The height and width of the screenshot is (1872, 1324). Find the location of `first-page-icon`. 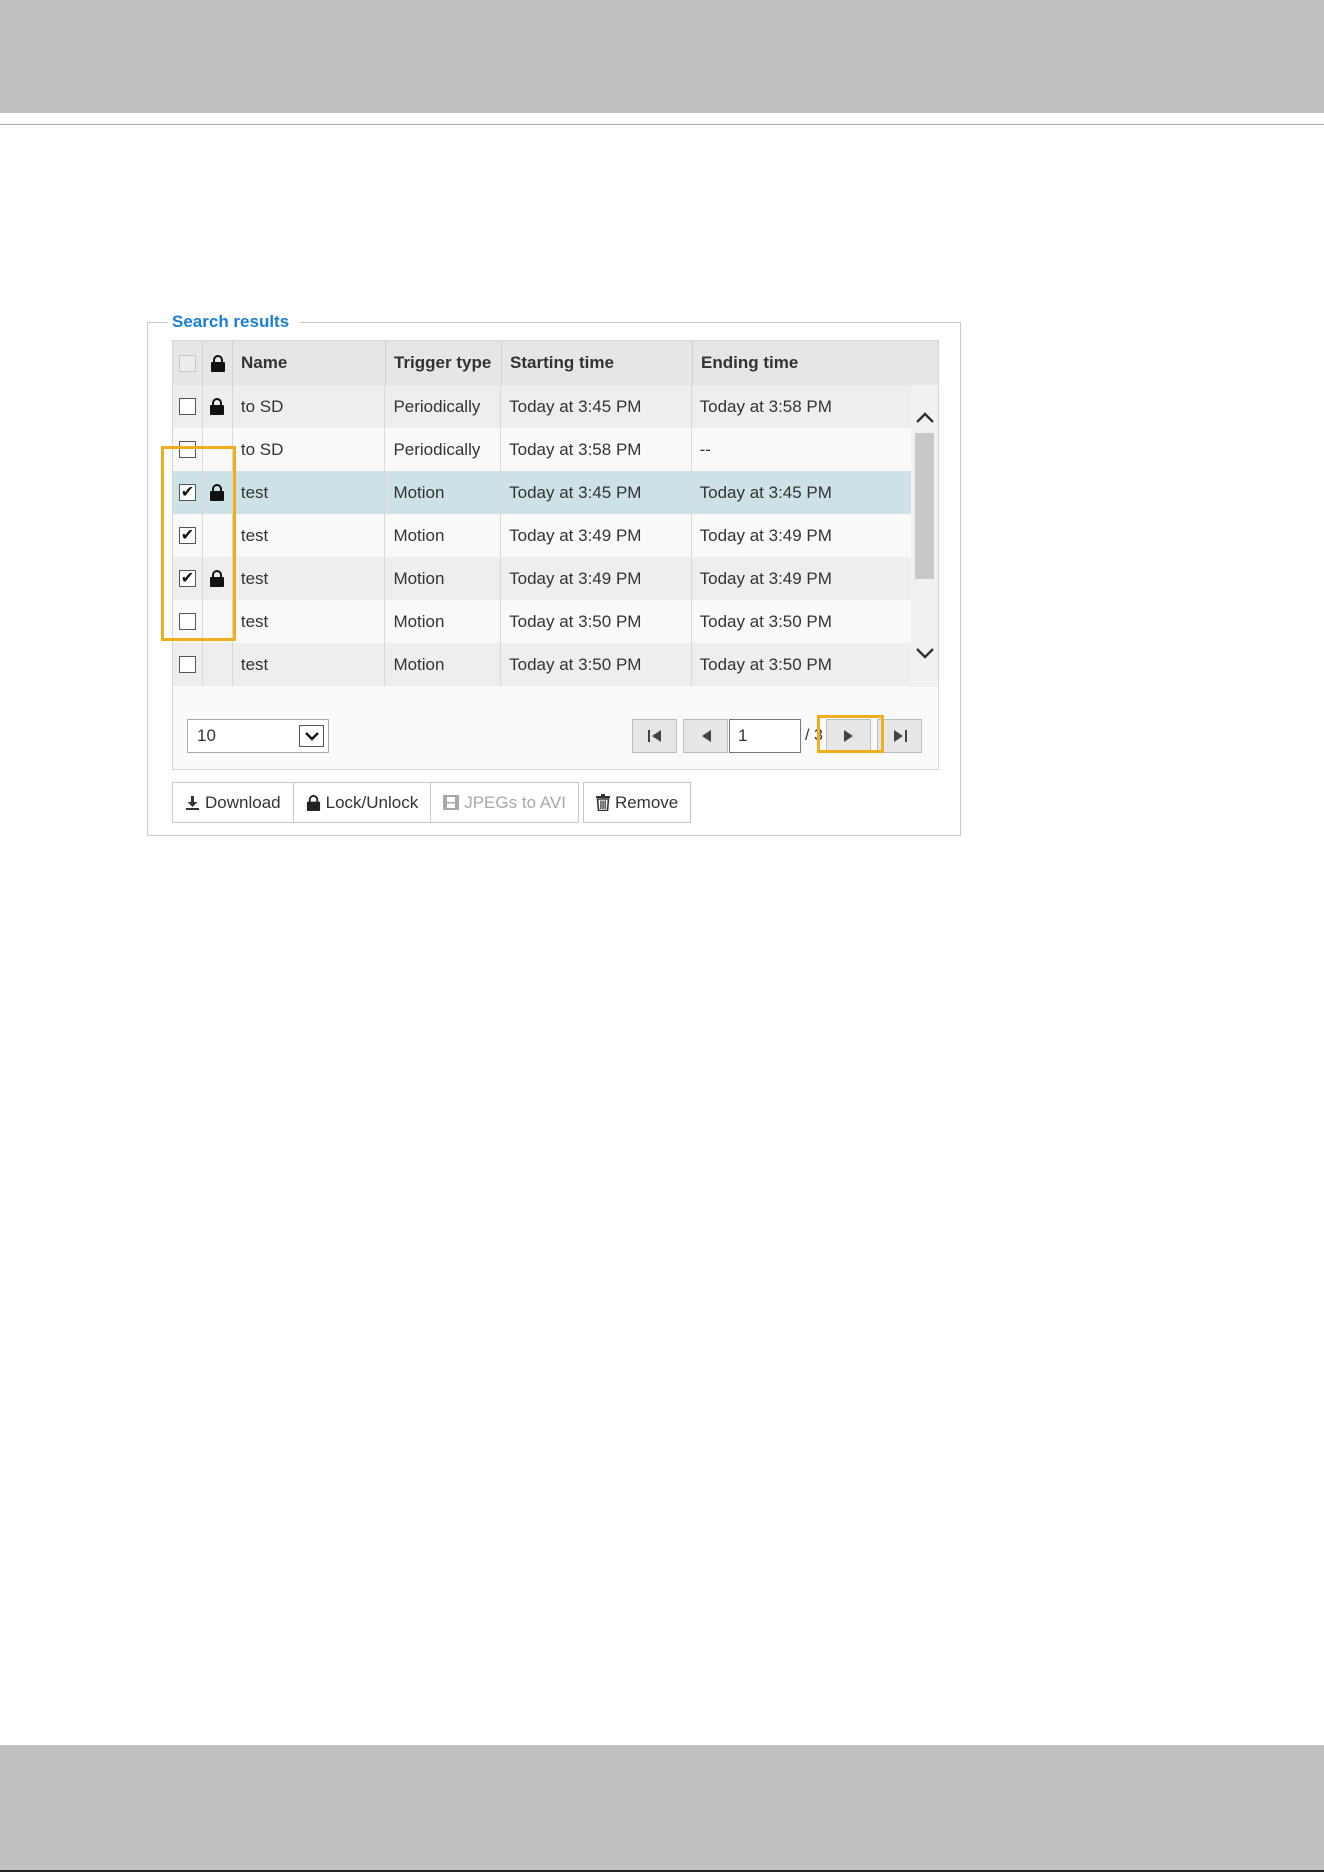

first-page-icon is located at coordinates (654, 736).